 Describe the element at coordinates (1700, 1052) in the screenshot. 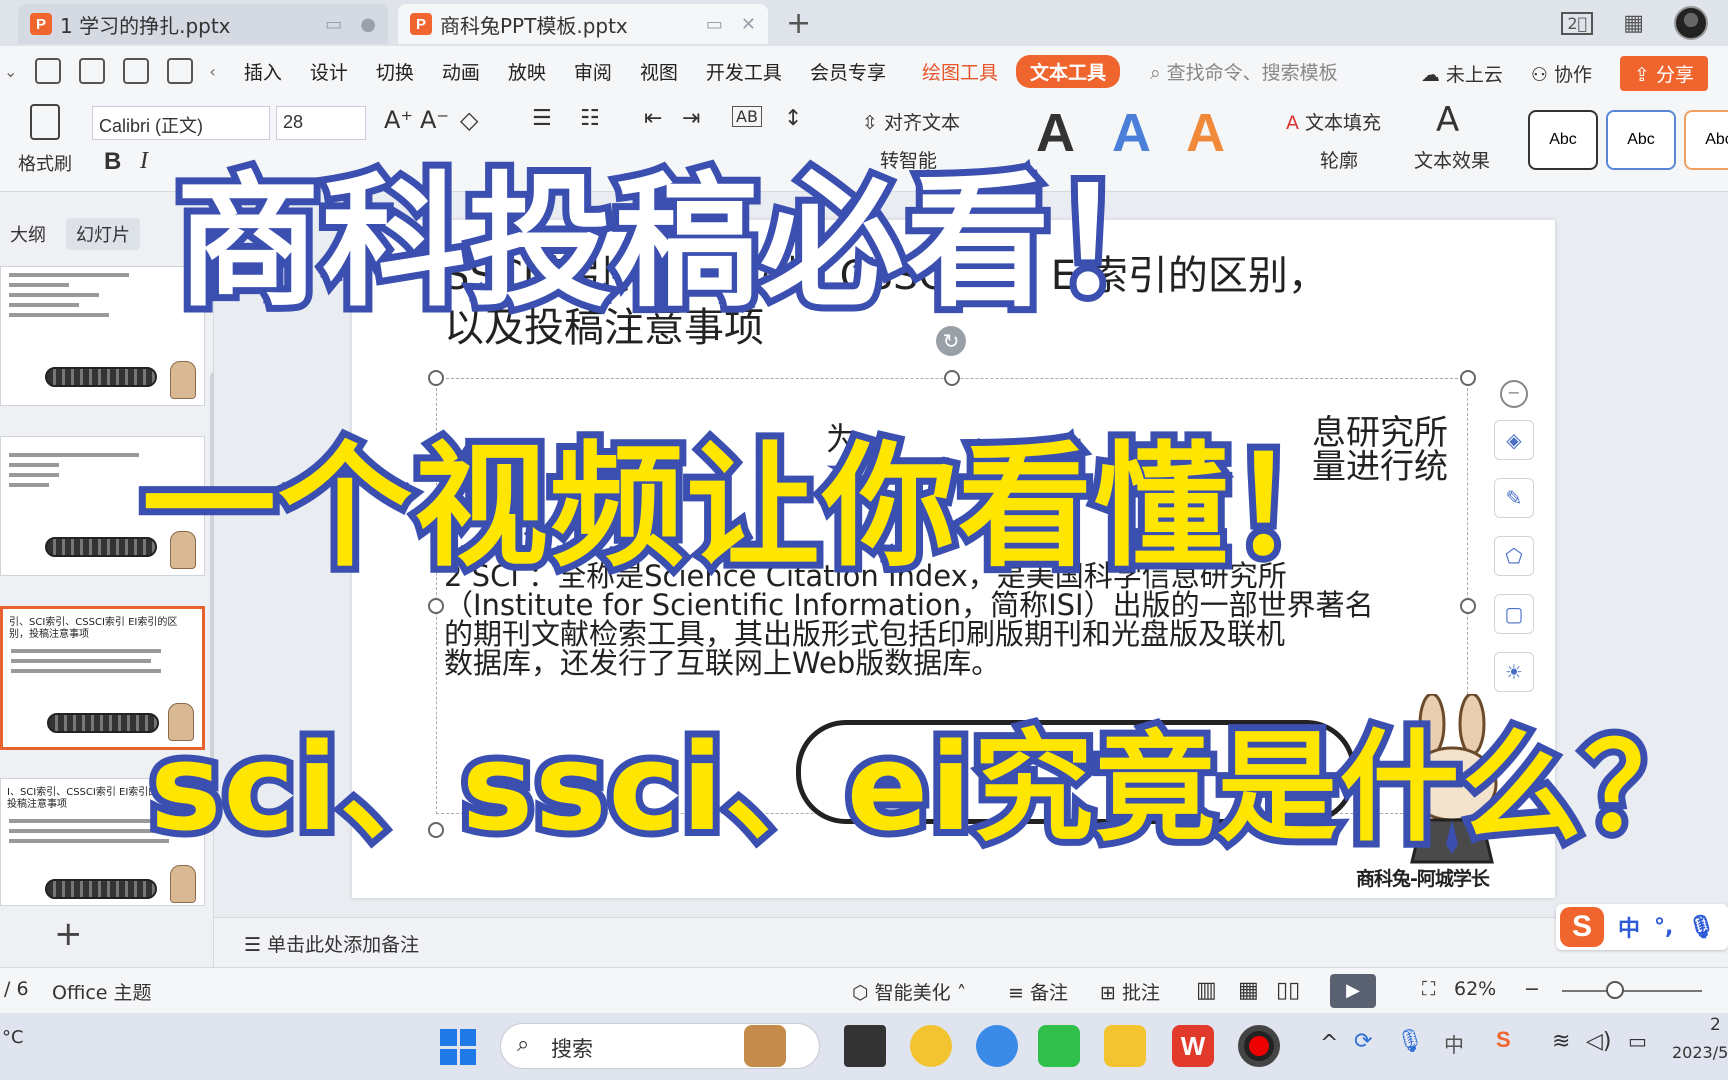

I see `clock-date: 2023/5` at that location.